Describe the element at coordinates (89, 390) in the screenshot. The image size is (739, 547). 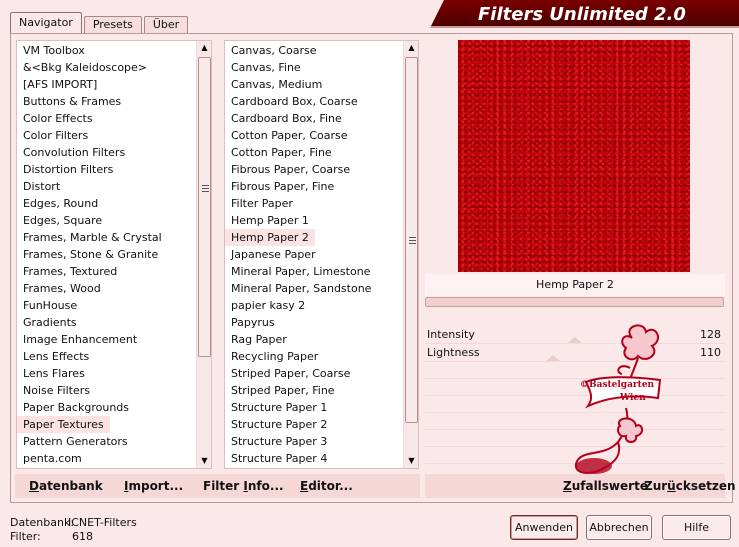
I see `list-item: Noise Filters` at that location.